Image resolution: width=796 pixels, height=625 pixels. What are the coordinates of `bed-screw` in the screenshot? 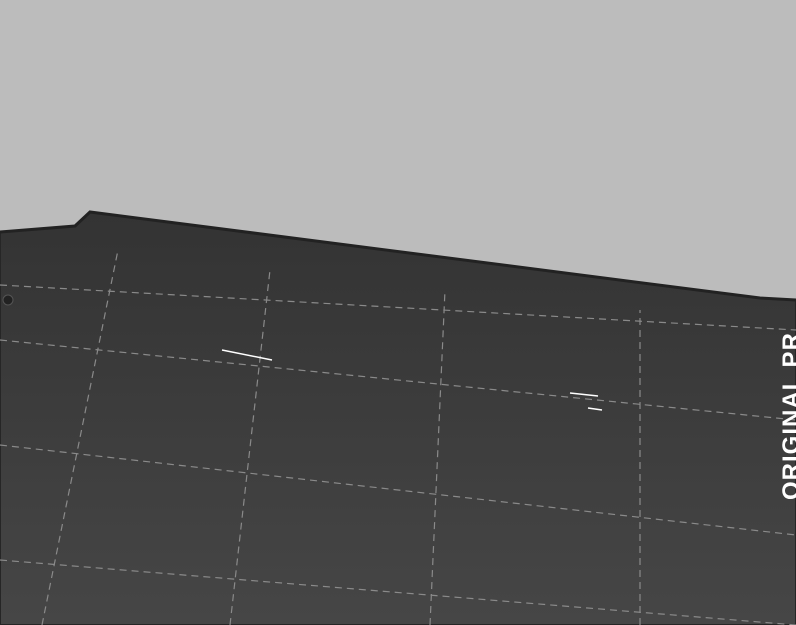 It's located at (8, 300).